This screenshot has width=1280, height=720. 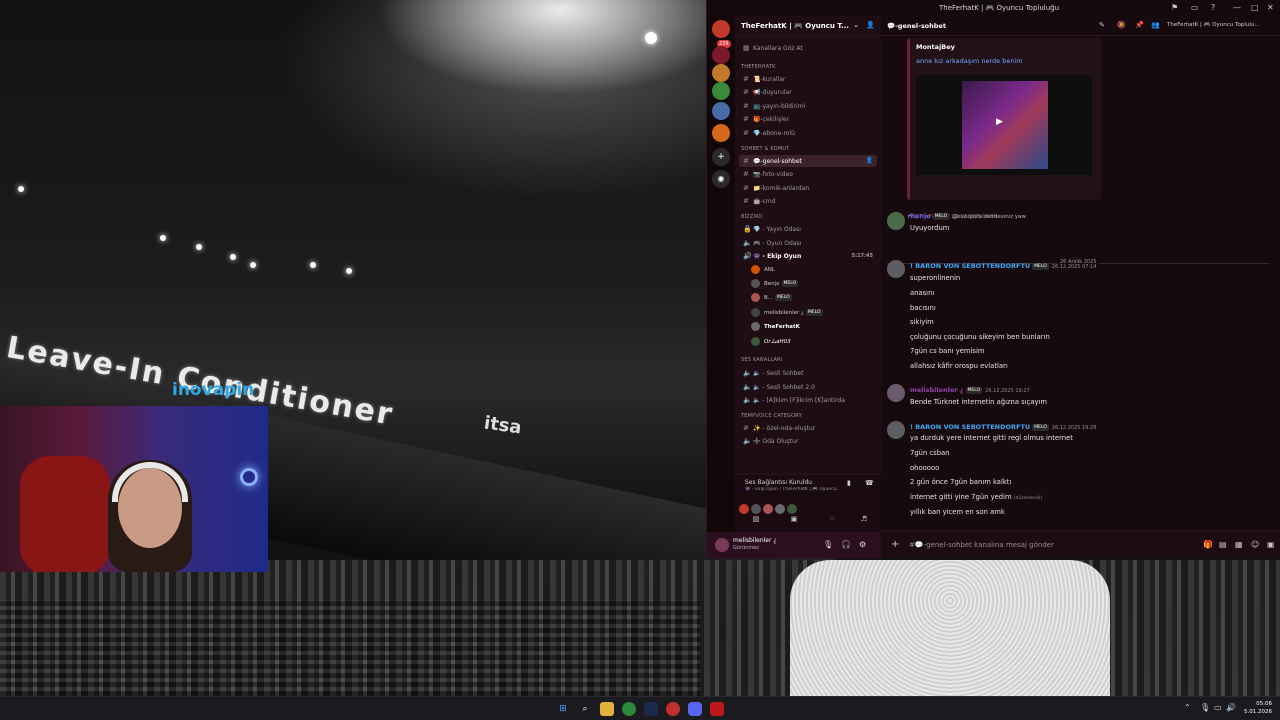 I want to click on gift-icon: 🎁, so click(x=1208, y=544).